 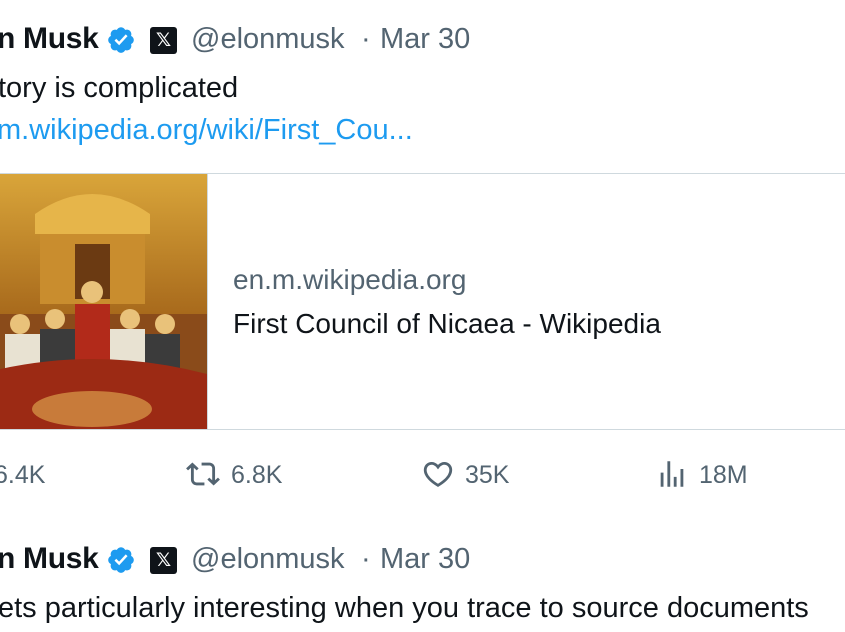 I want to click on like-heart-icon, so click(x=438, y=474).